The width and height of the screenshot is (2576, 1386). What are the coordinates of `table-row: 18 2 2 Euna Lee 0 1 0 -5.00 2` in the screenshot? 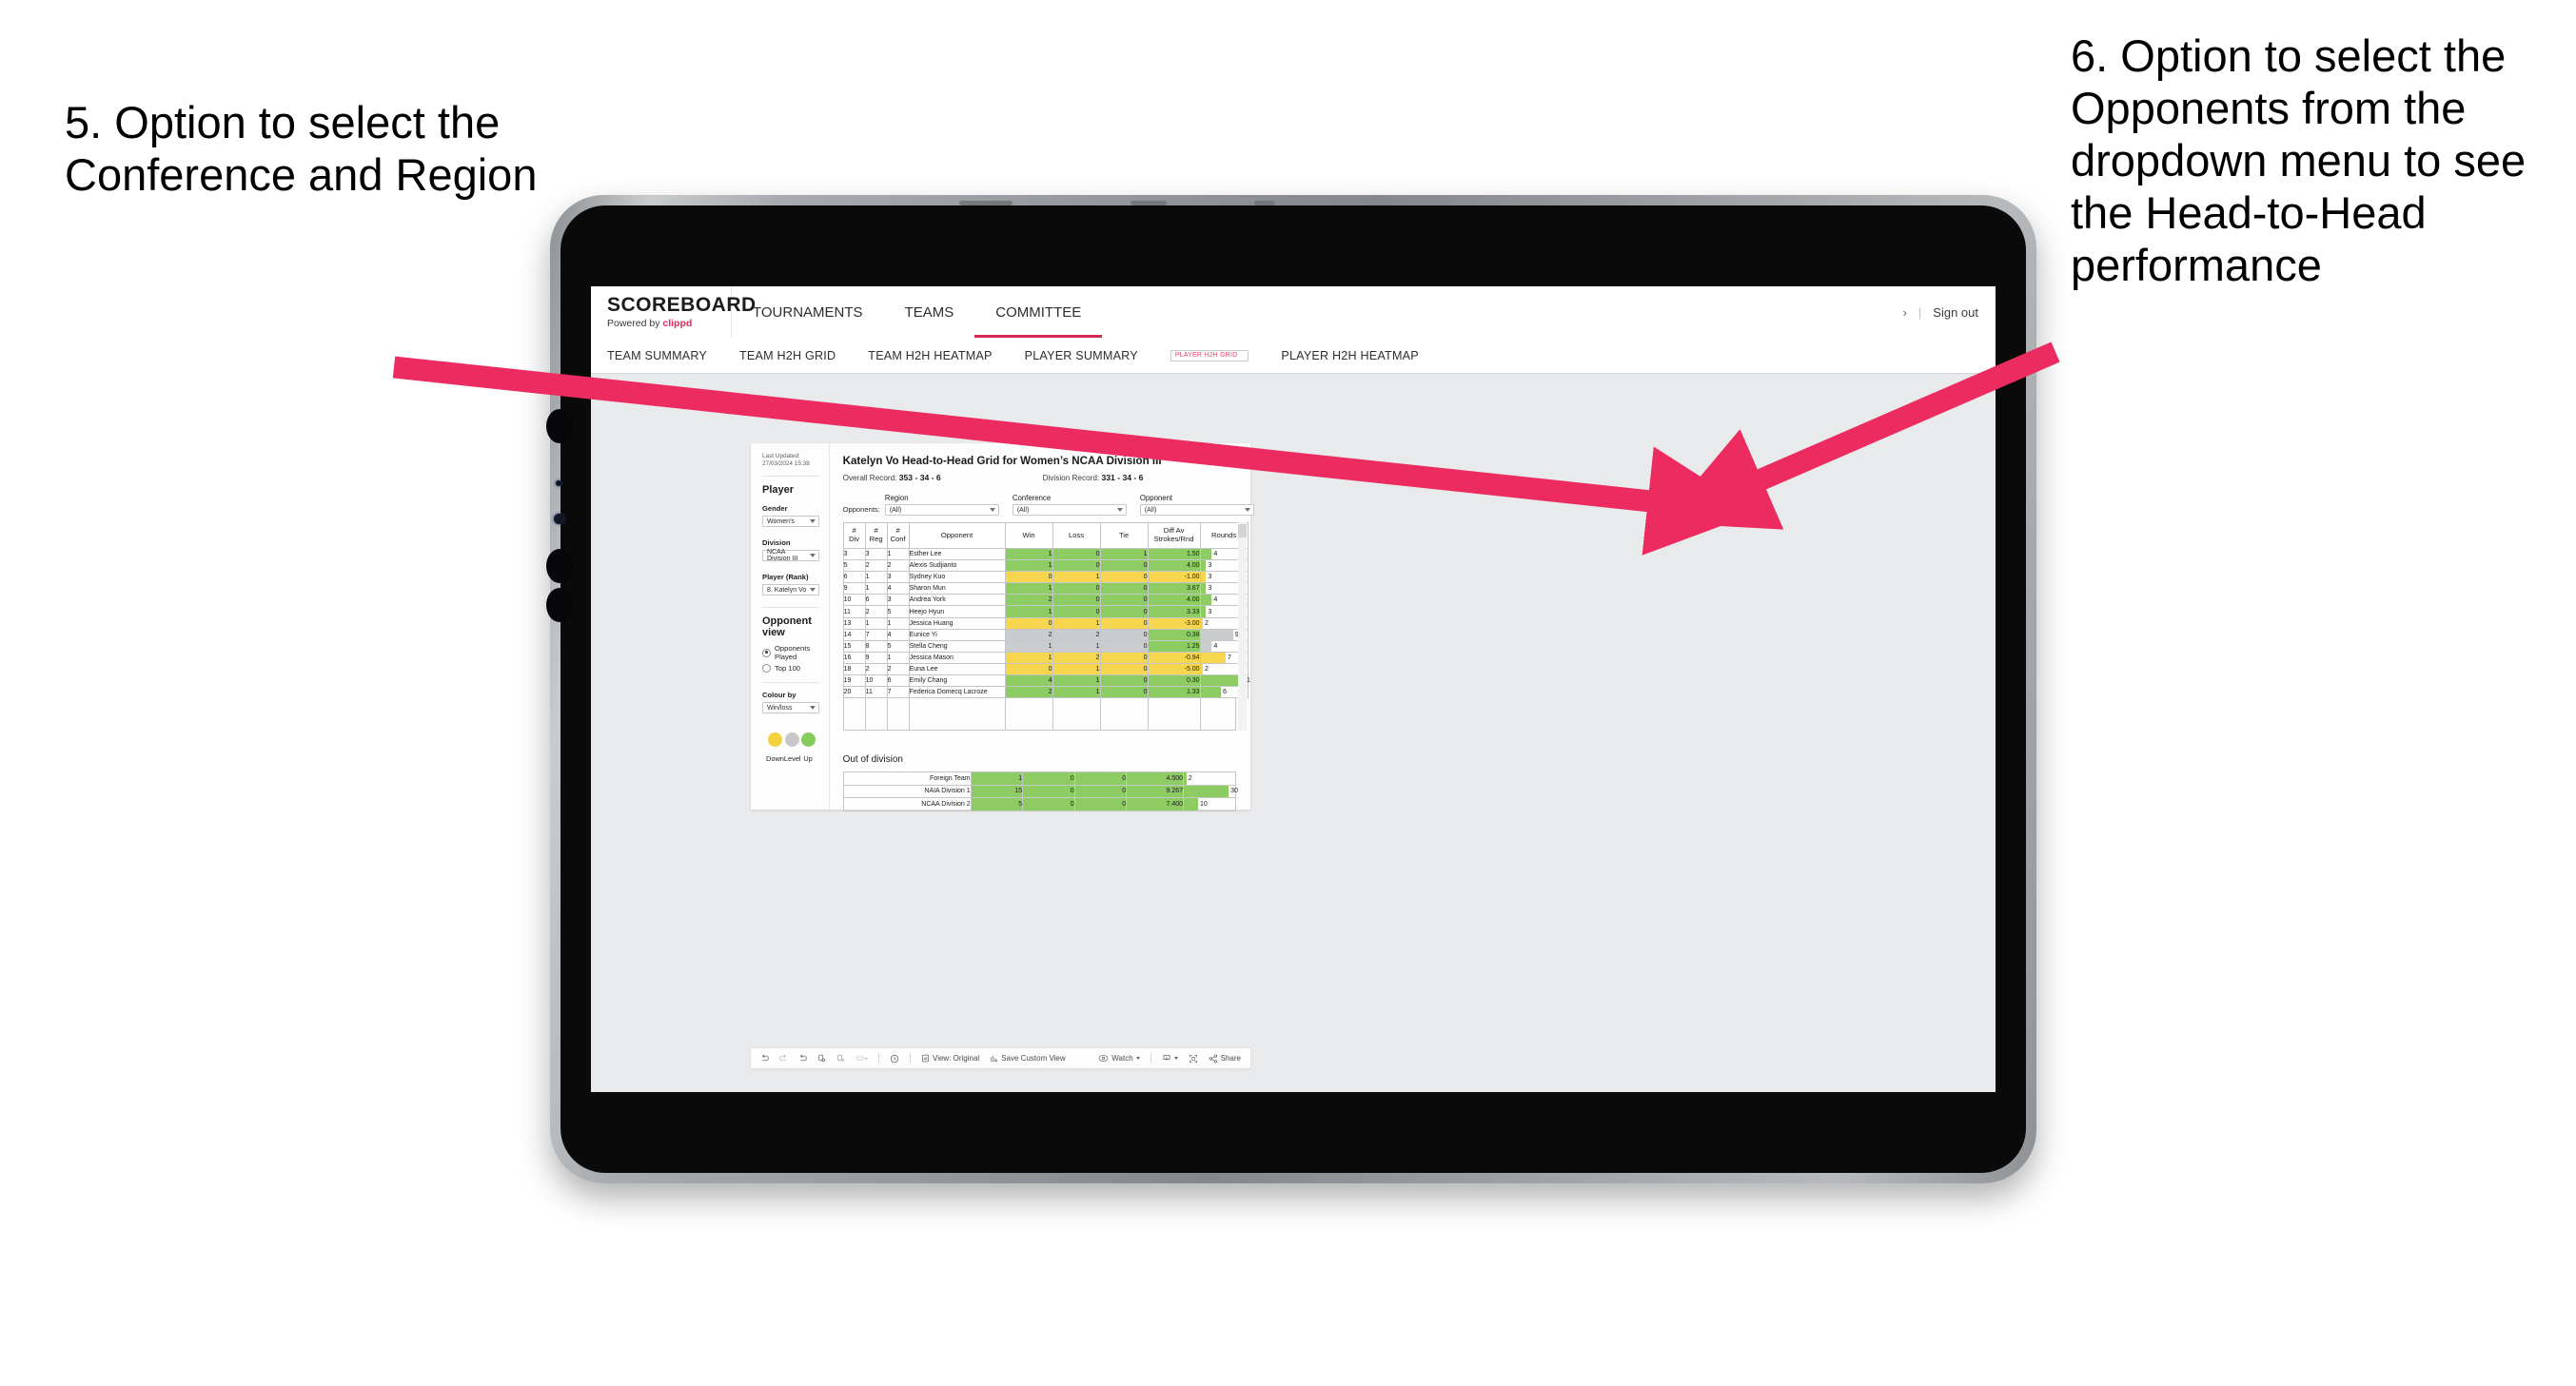 It's located at (1045, 669).